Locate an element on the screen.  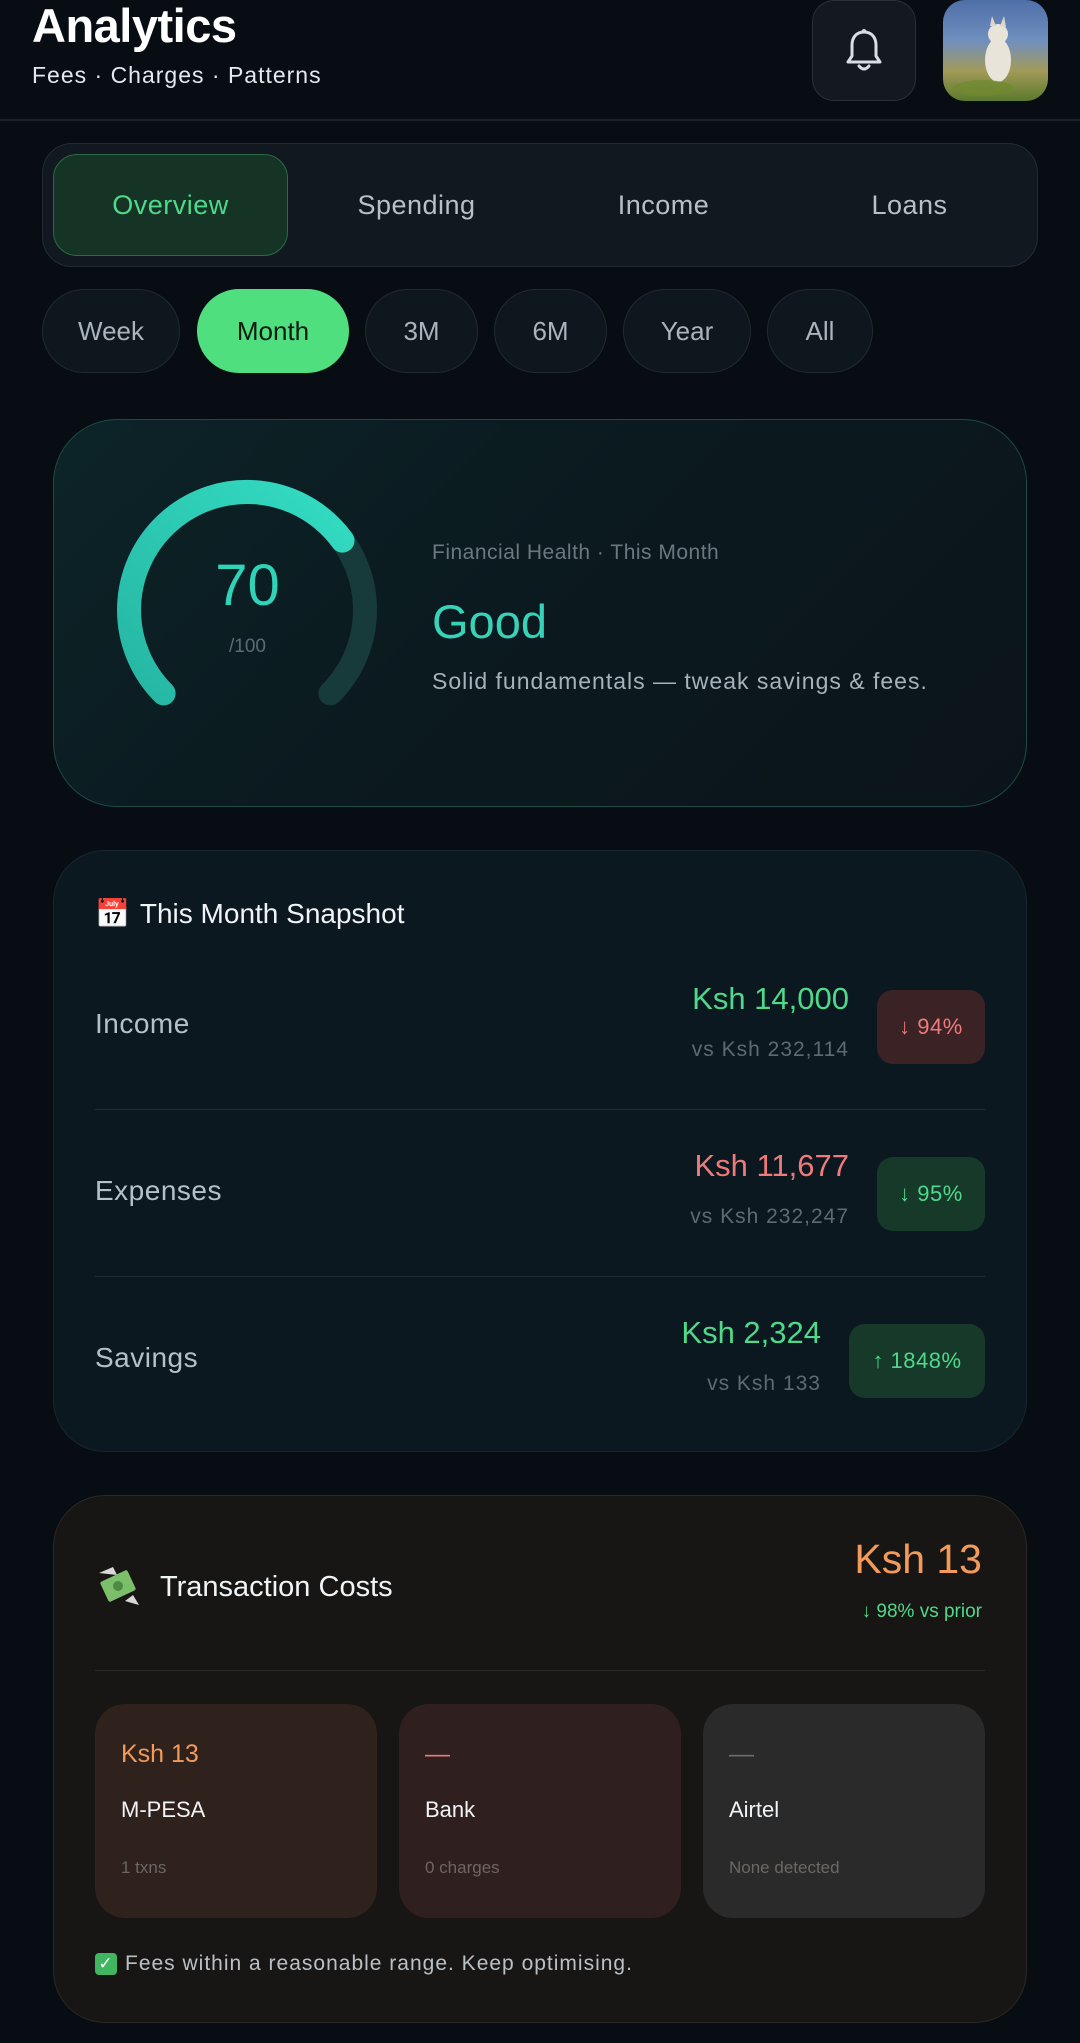
expenses-change-badge: ↓ 95% is located at coordinates (931, 1194).